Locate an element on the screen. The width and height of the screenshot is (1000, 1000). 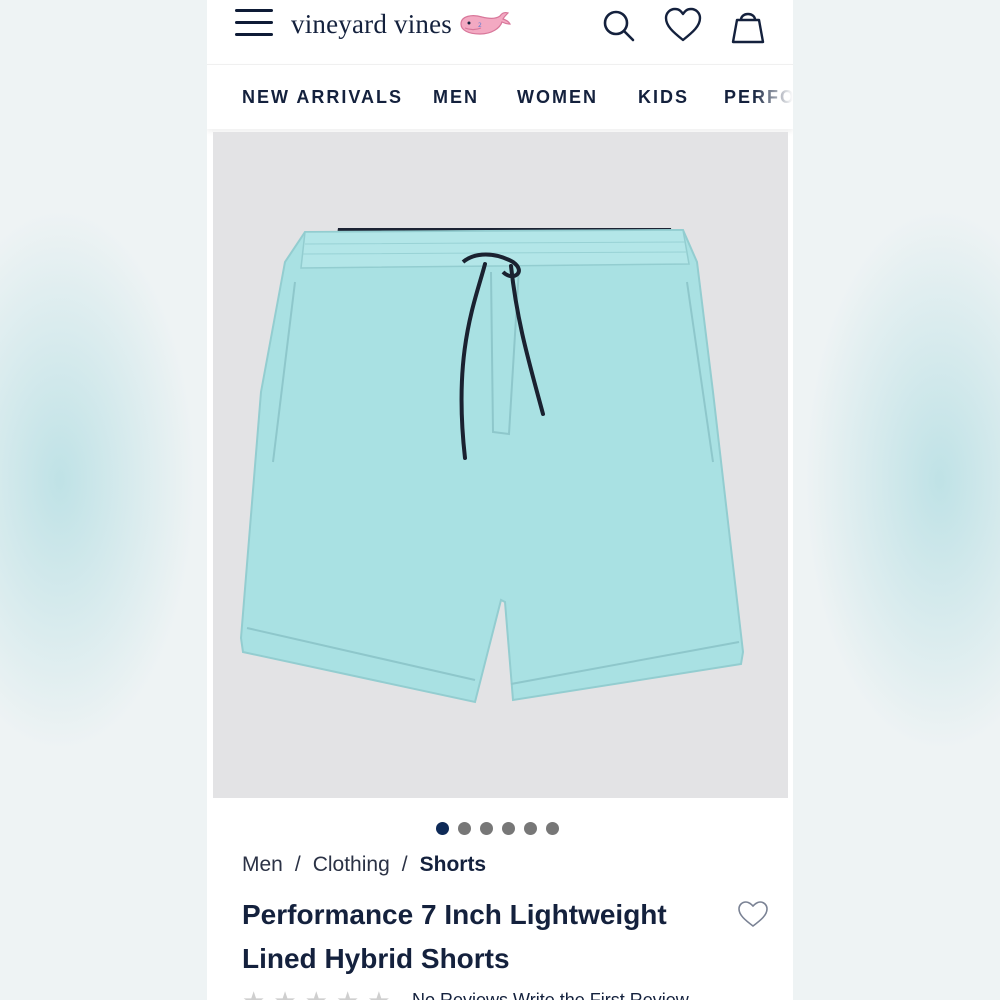
svg-text: 2 is located at coordinates (480, 25).